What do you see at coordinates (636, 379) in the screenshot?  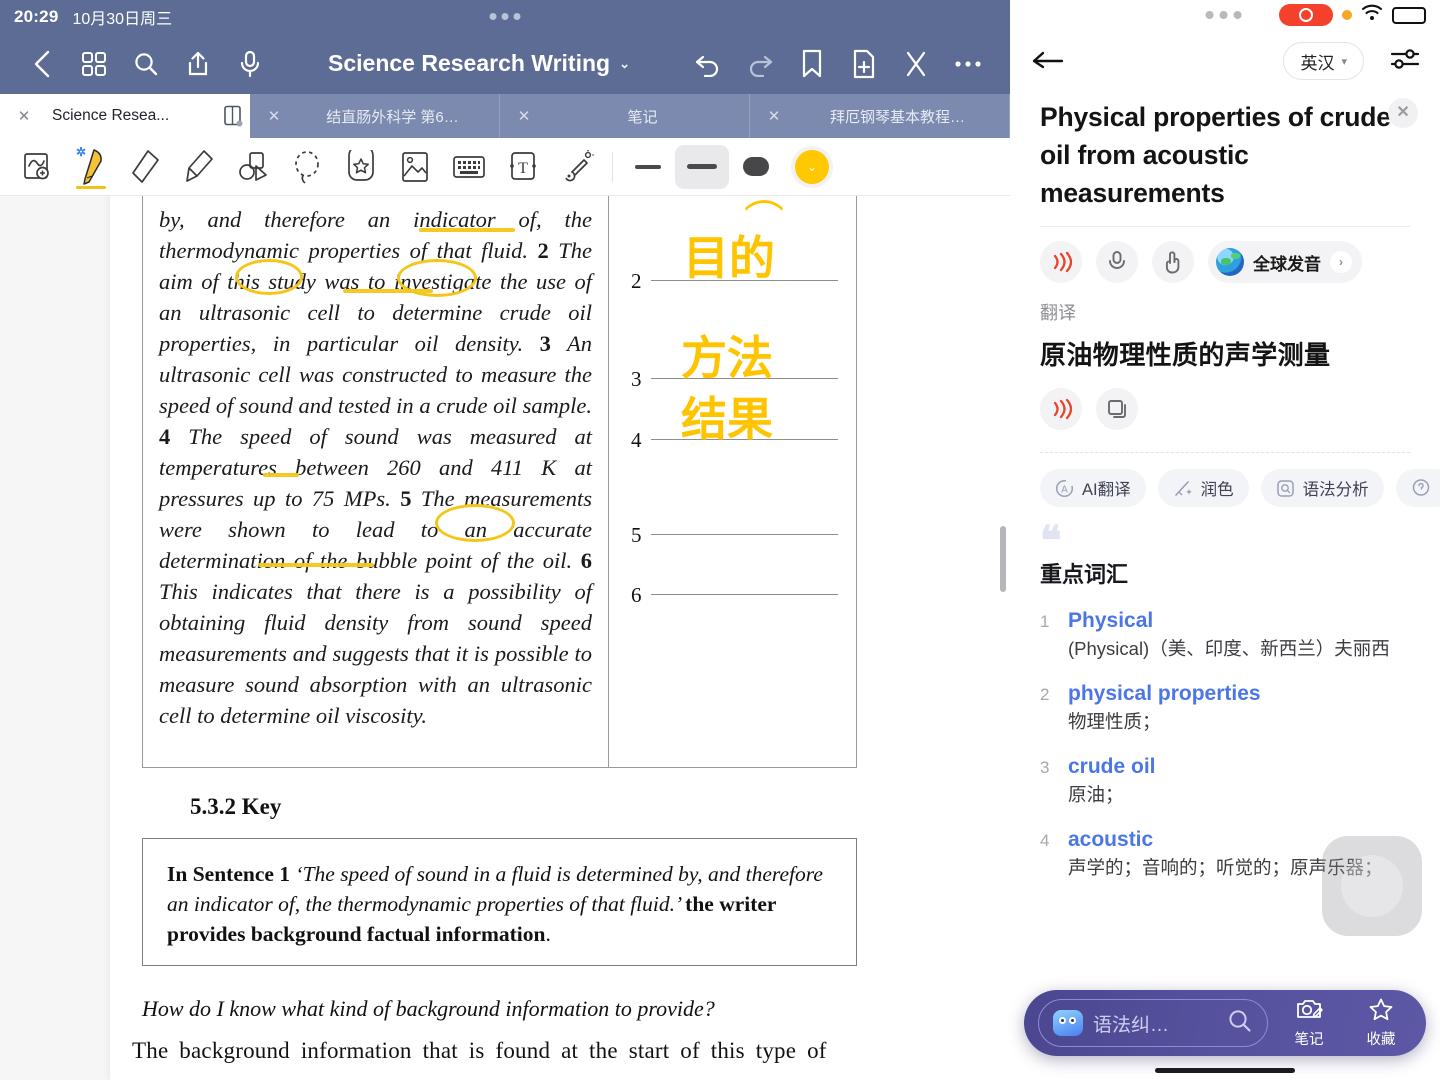 I see `blank-number: 3` at bounding box center [636, 379].